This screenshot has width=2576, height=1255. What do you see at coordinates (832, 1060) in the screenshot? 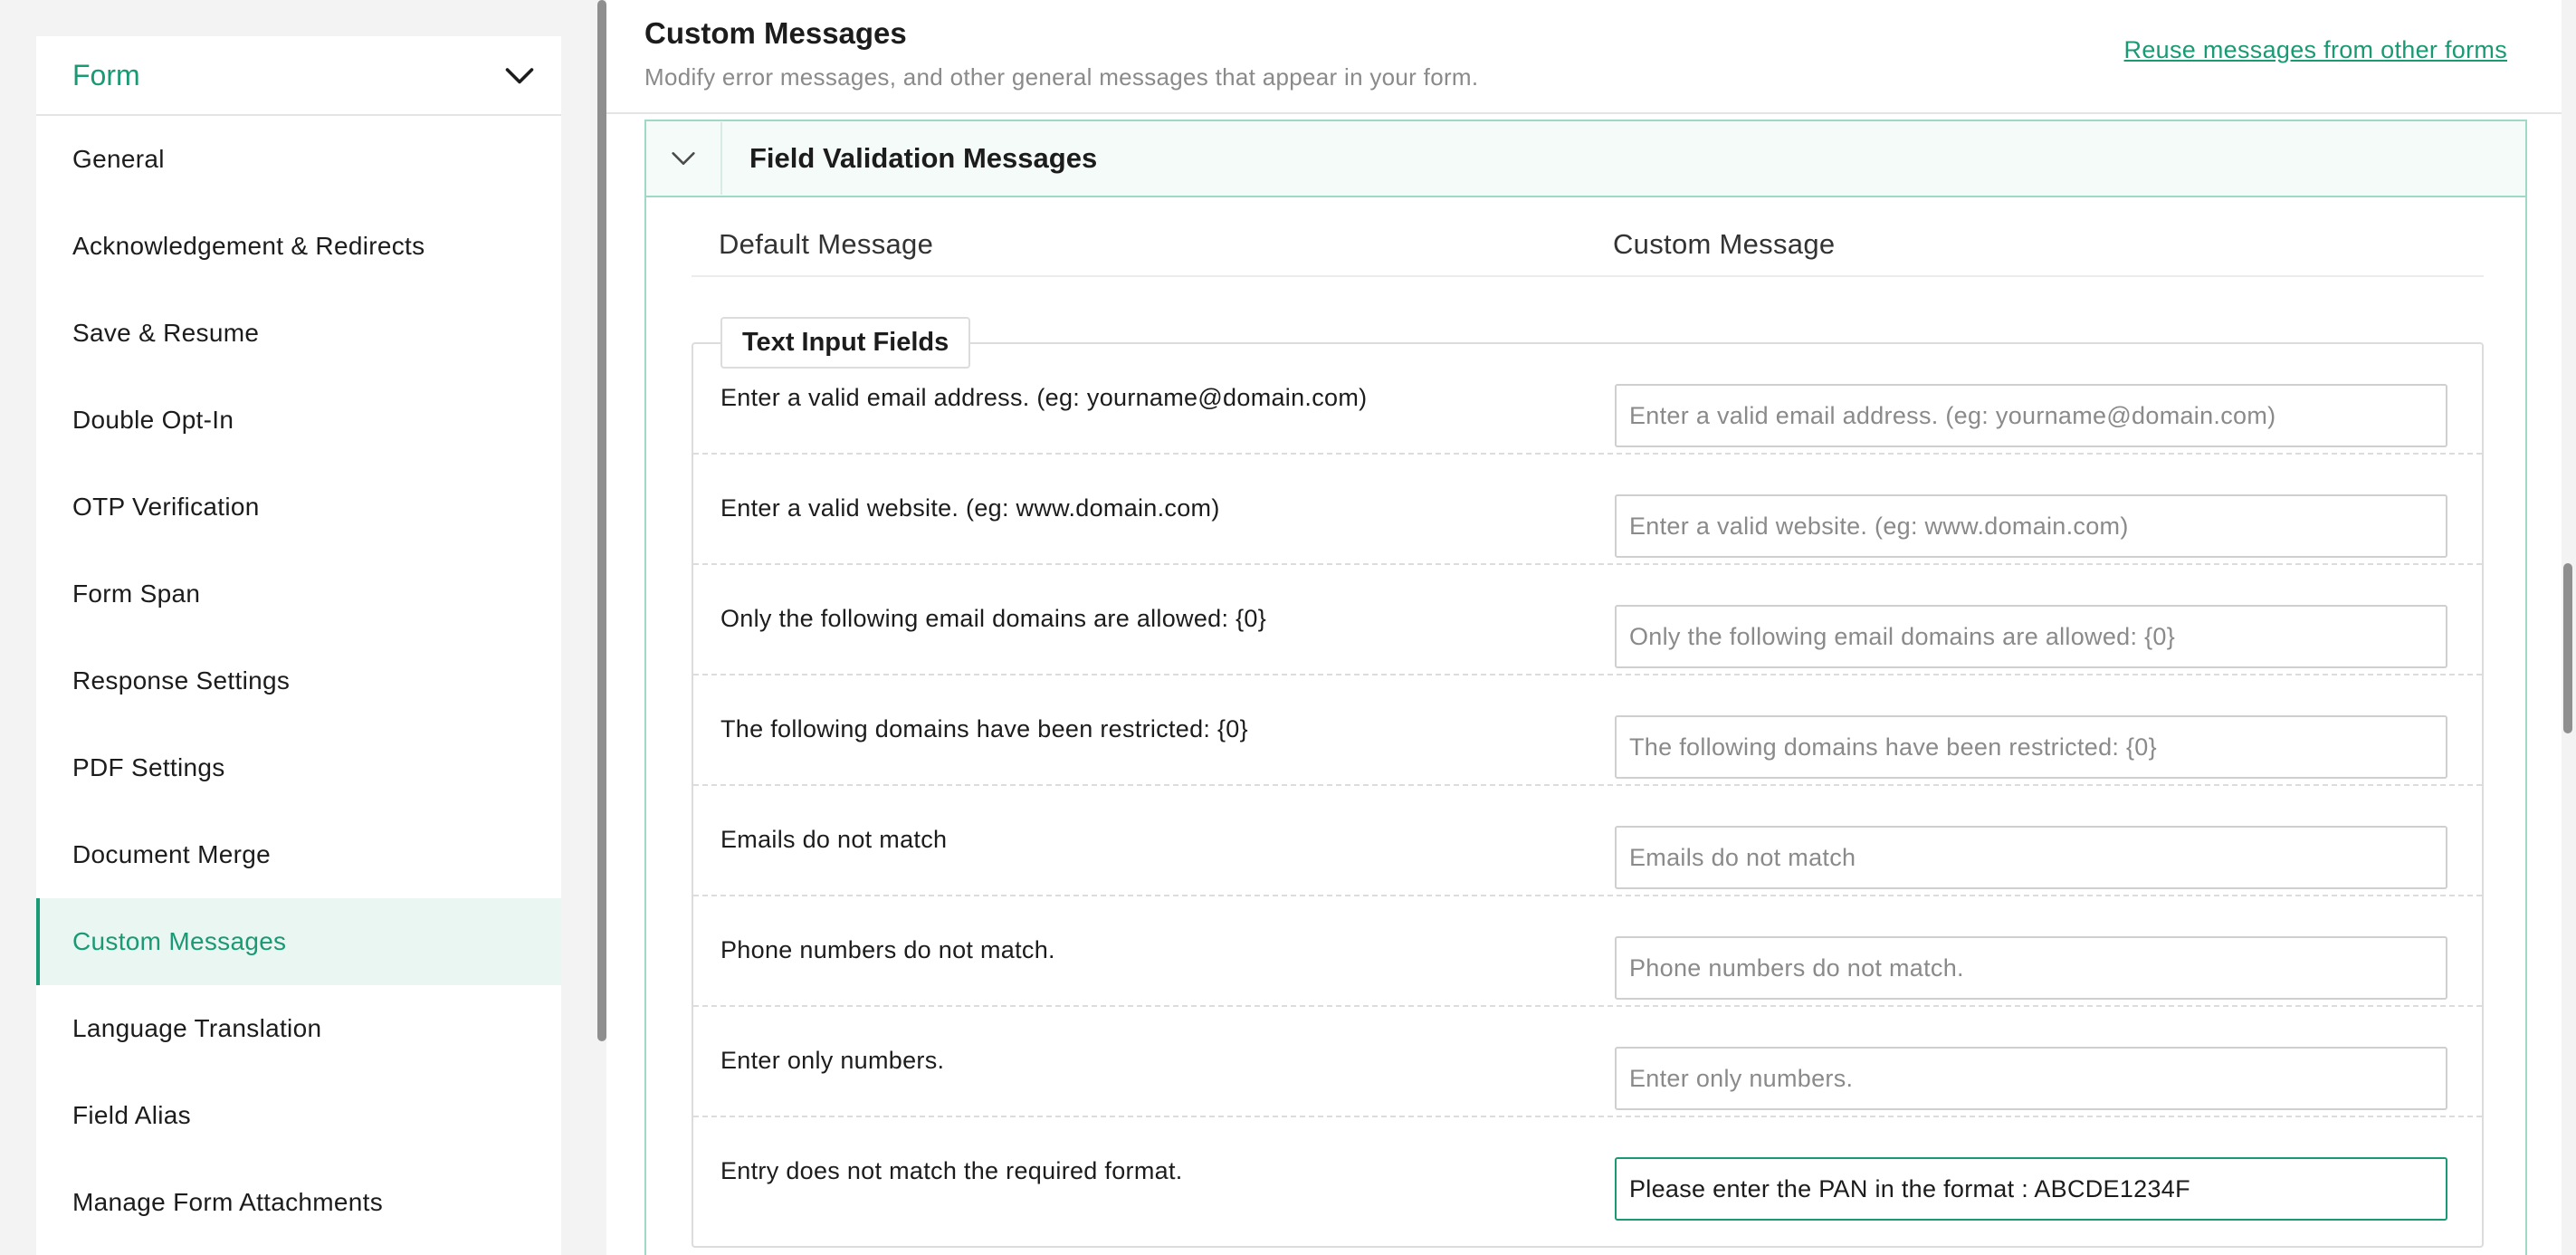
I see `default-message-text: Enter only numbers.` at bounding box center [832, 1060].